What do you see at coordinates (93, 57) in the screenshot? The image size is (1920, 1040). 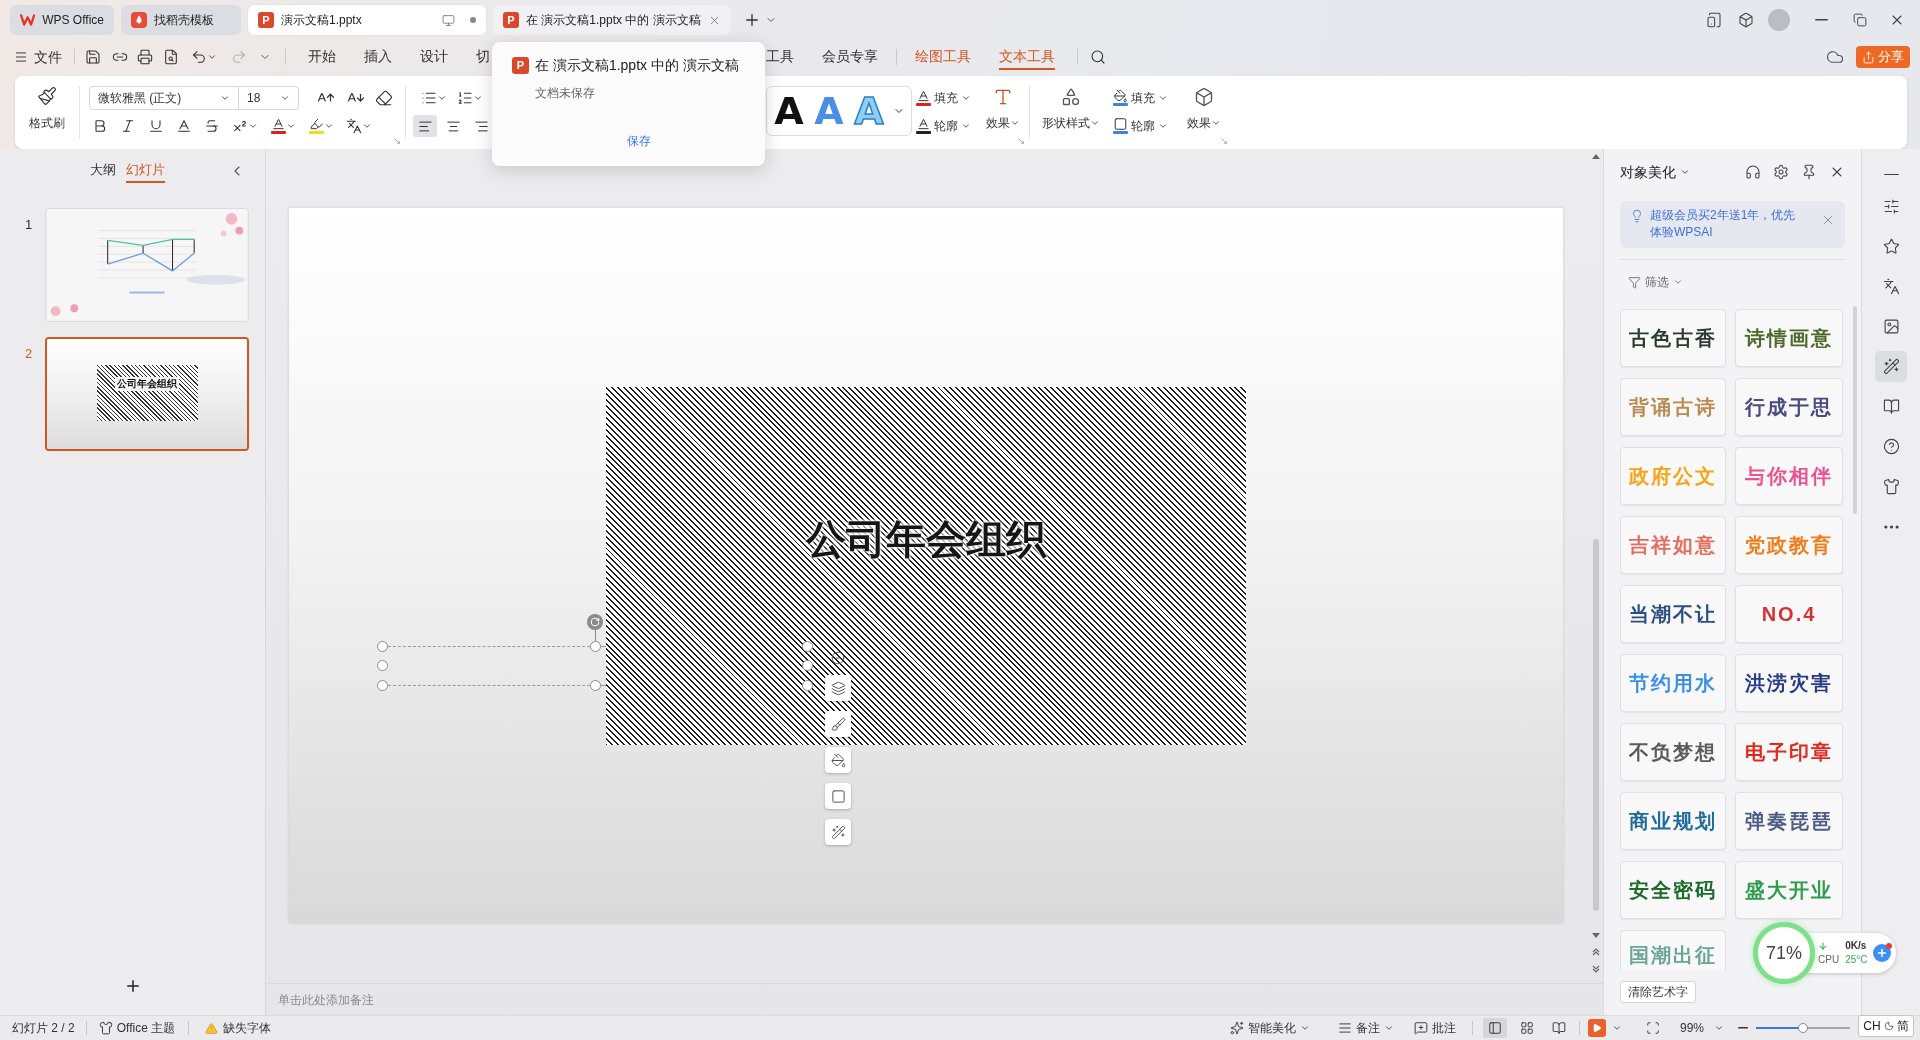 I see `save-icon` at bounding box center [93, 57].